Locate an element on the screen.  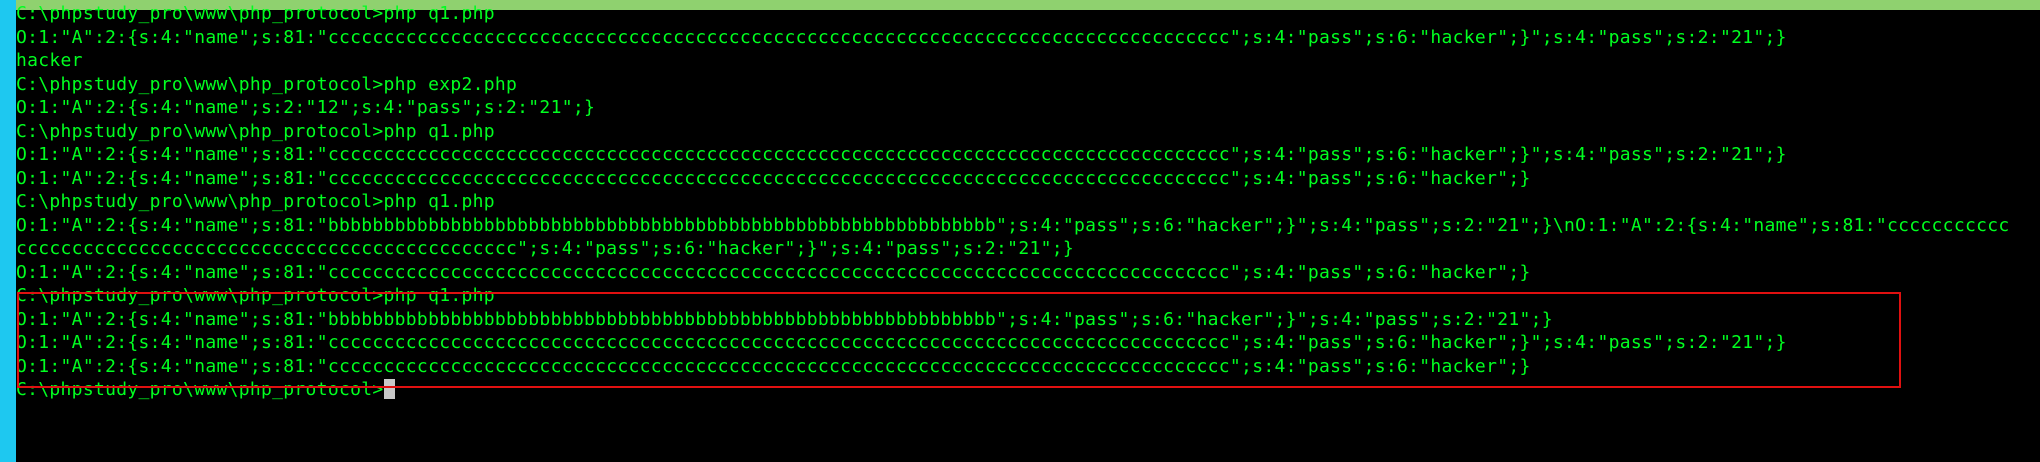
console-line: hacker is located at coordinates (49, 60).